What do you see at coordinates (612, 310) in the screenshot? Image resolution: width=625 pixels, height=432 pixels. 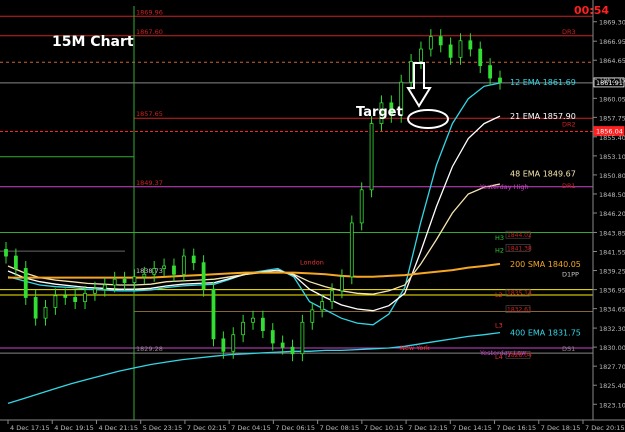 I see `y-tick-label: 1834.65` at bounding box center [612, 310].